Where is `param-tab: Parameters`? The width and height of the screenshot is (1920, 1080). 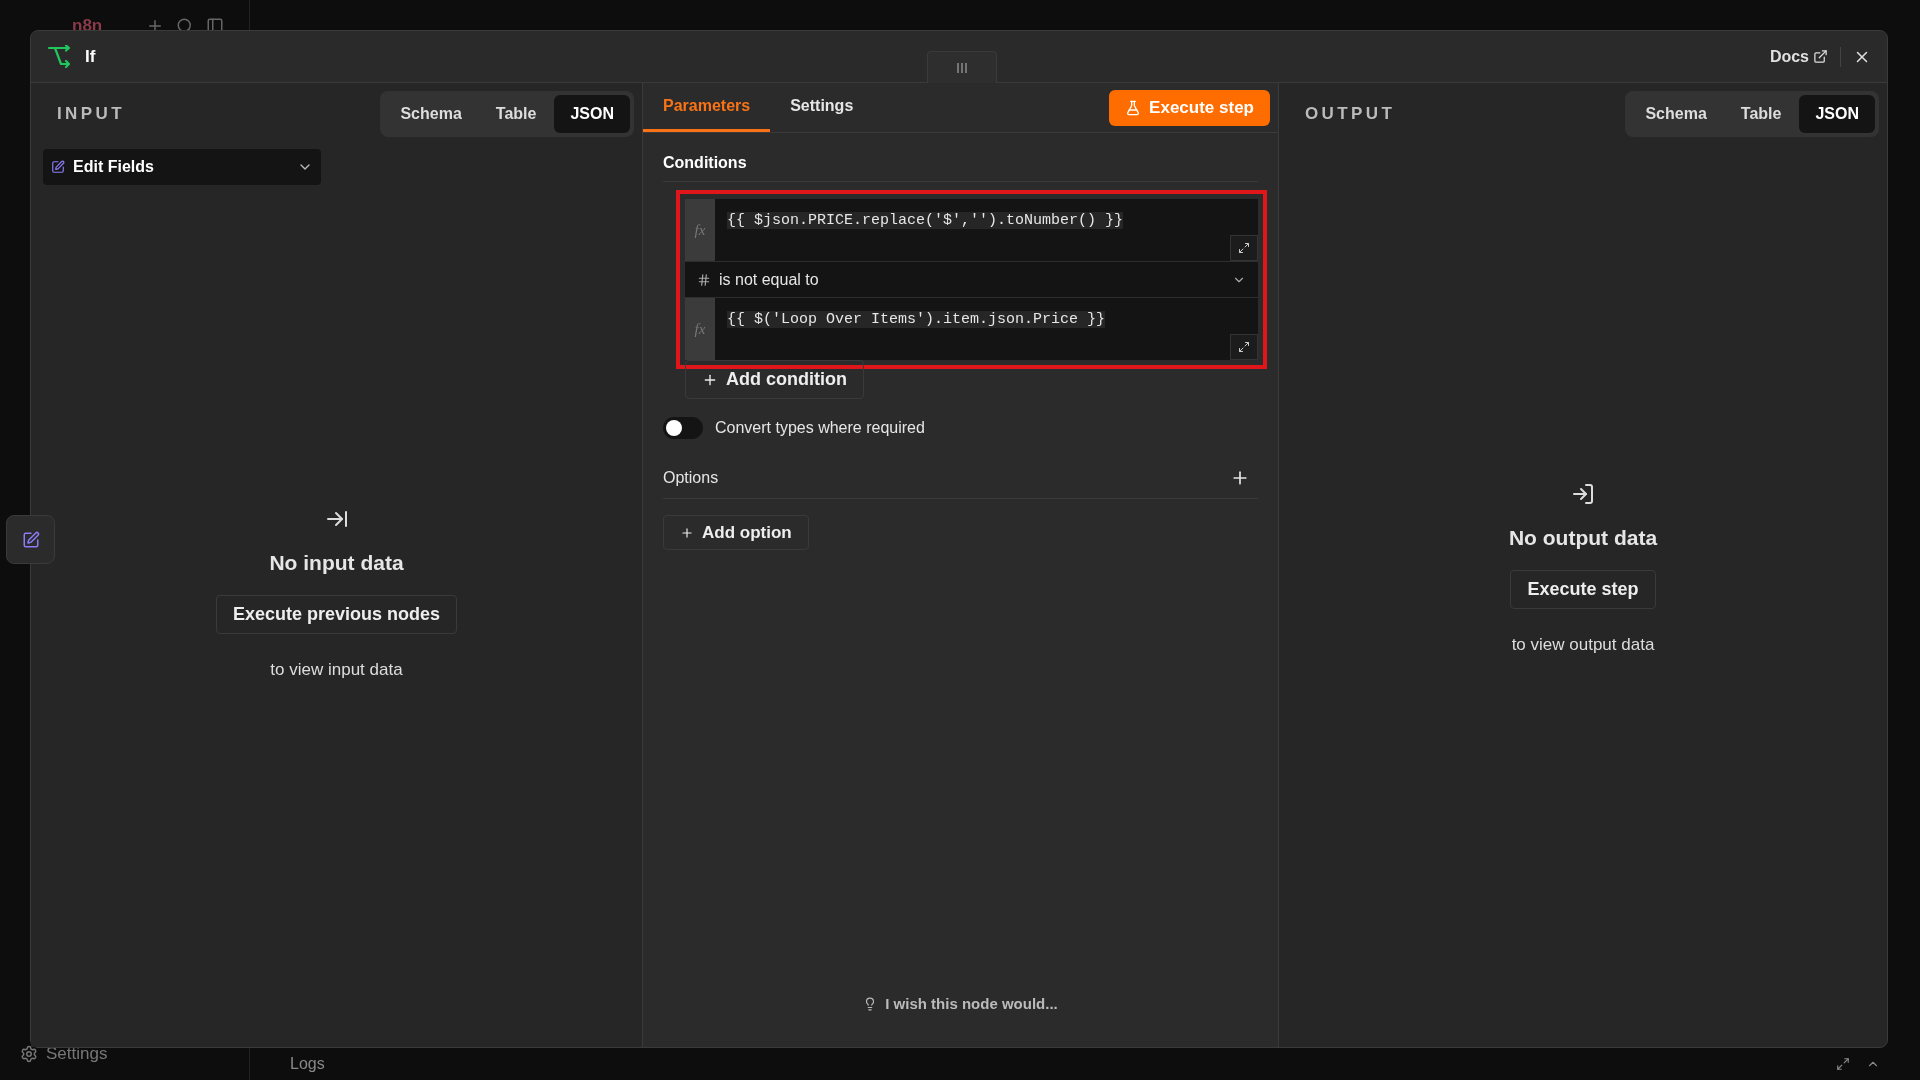
param-tab: Parameters is located at coordinates (707, 107).